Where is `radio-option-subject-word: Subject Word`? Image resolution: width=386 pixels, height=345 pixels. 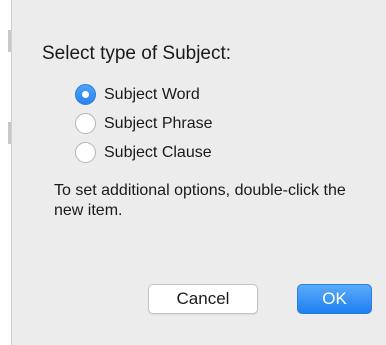
radio-option-subject-word: Subject Word is located at coordinates (144, 94).